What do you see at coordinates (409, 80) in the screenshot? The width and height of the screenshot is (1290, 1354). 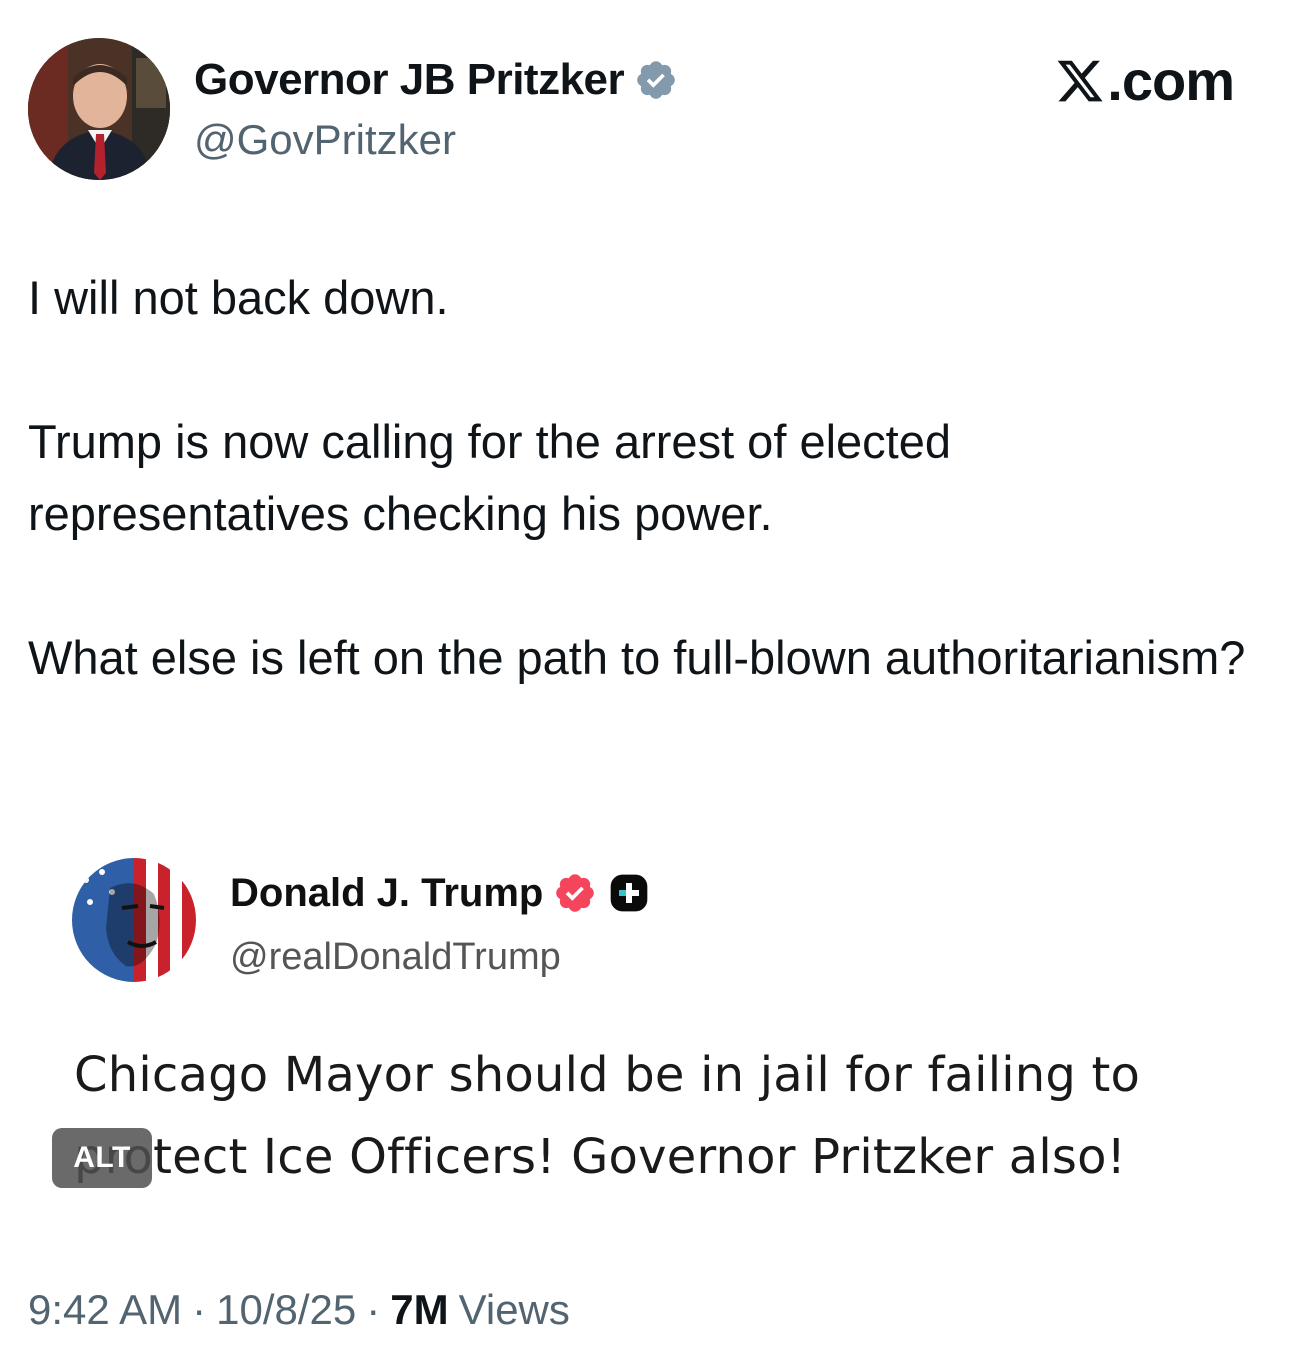 I see `author-name: Governor JB Pritzker` at bounding box center [409, 80].